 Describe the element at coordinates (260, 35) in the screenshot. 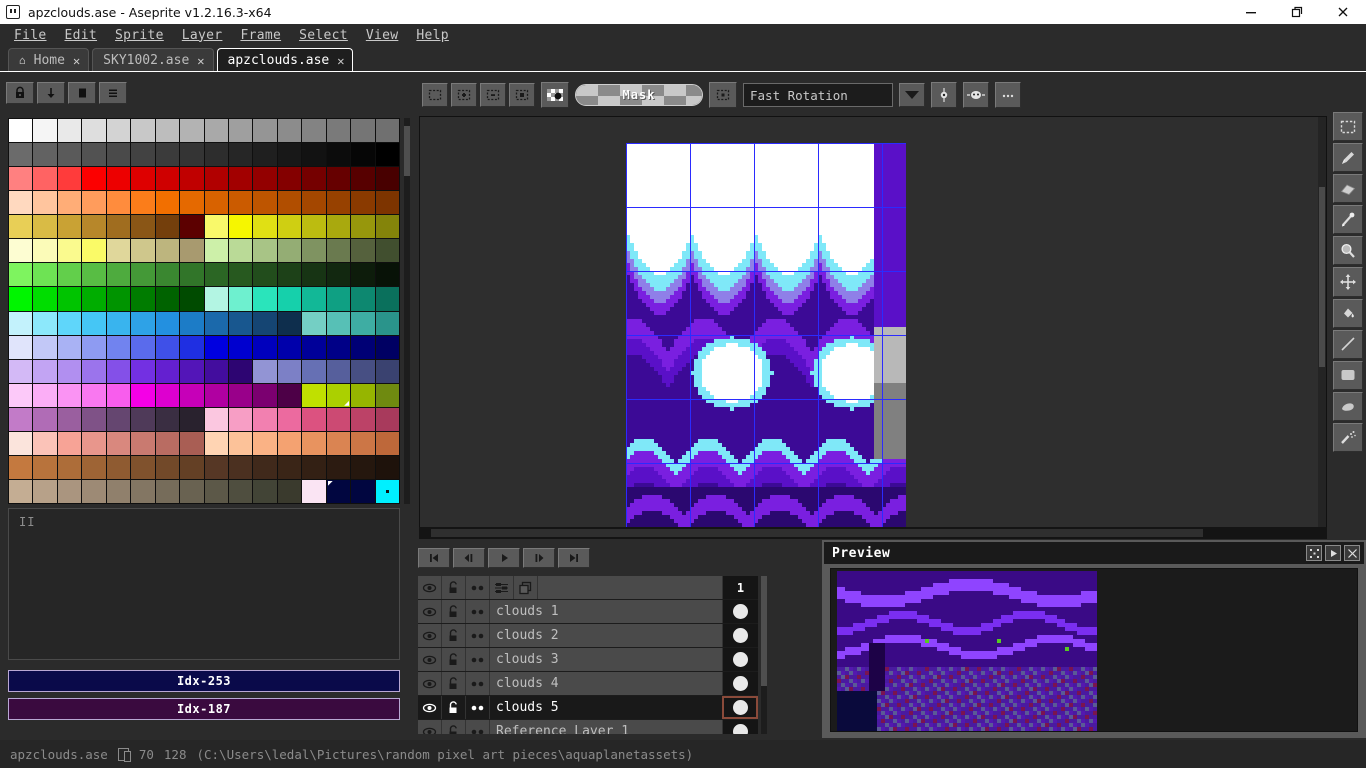

I see `menu-frame: Frame` at that location.